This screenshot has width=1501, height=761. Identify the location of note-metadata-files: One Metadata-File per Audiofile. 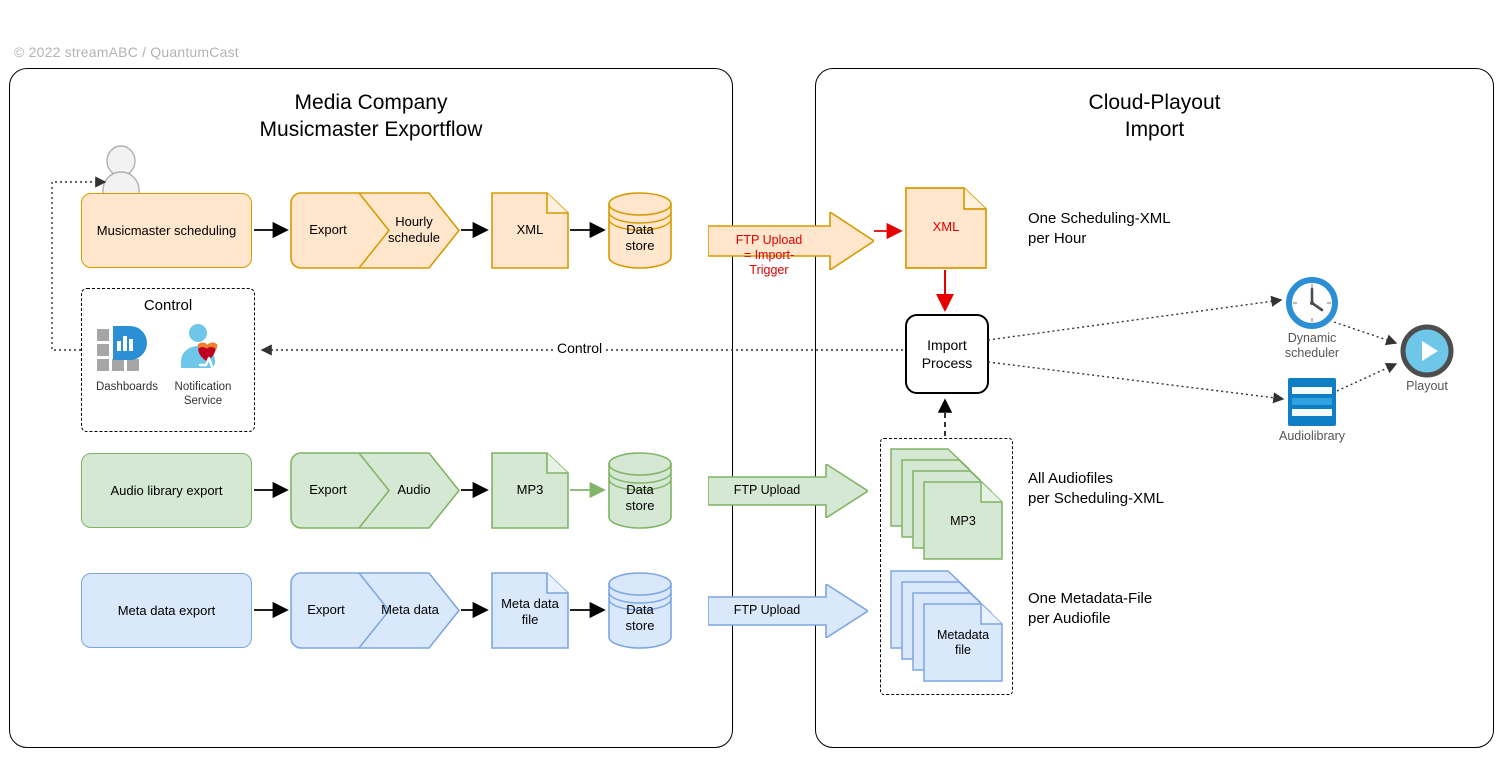
(1090, 608).